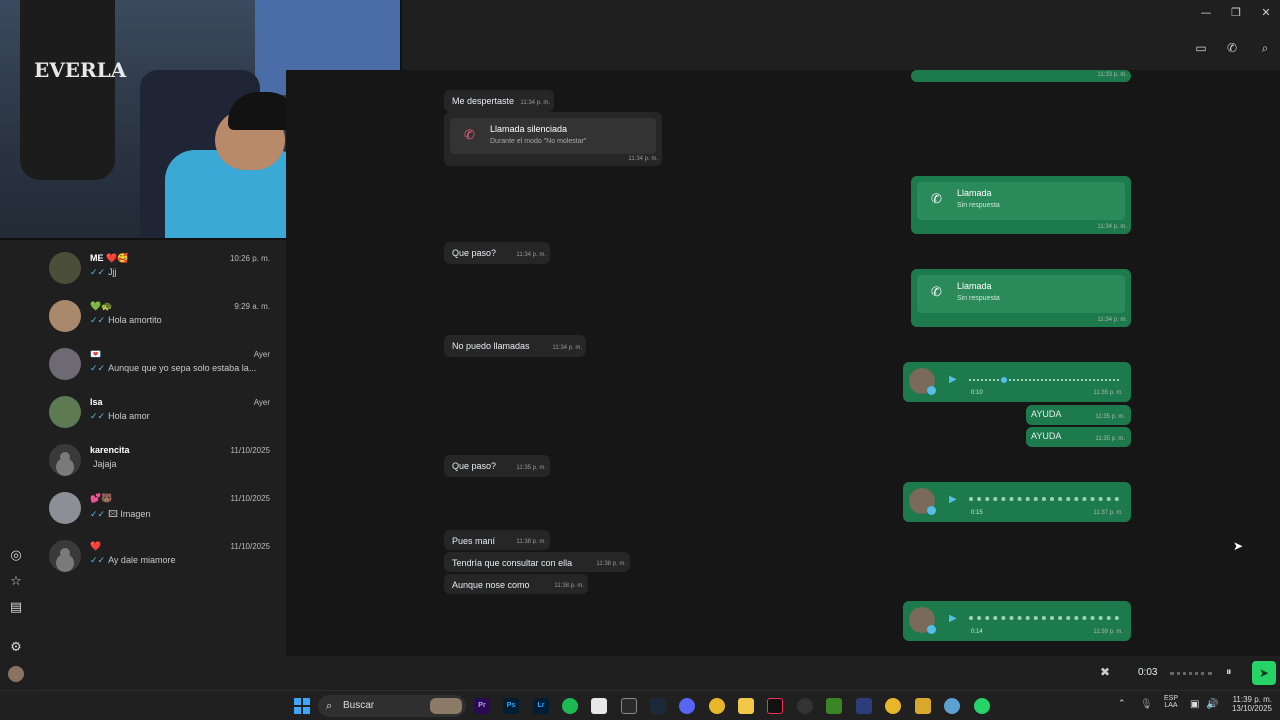 The image size is (1280, 720). What do you see at coordinates (250, 450) in the screenshot?
I see `chat-time: 11/10/2025` at bounding box center [250, 450].